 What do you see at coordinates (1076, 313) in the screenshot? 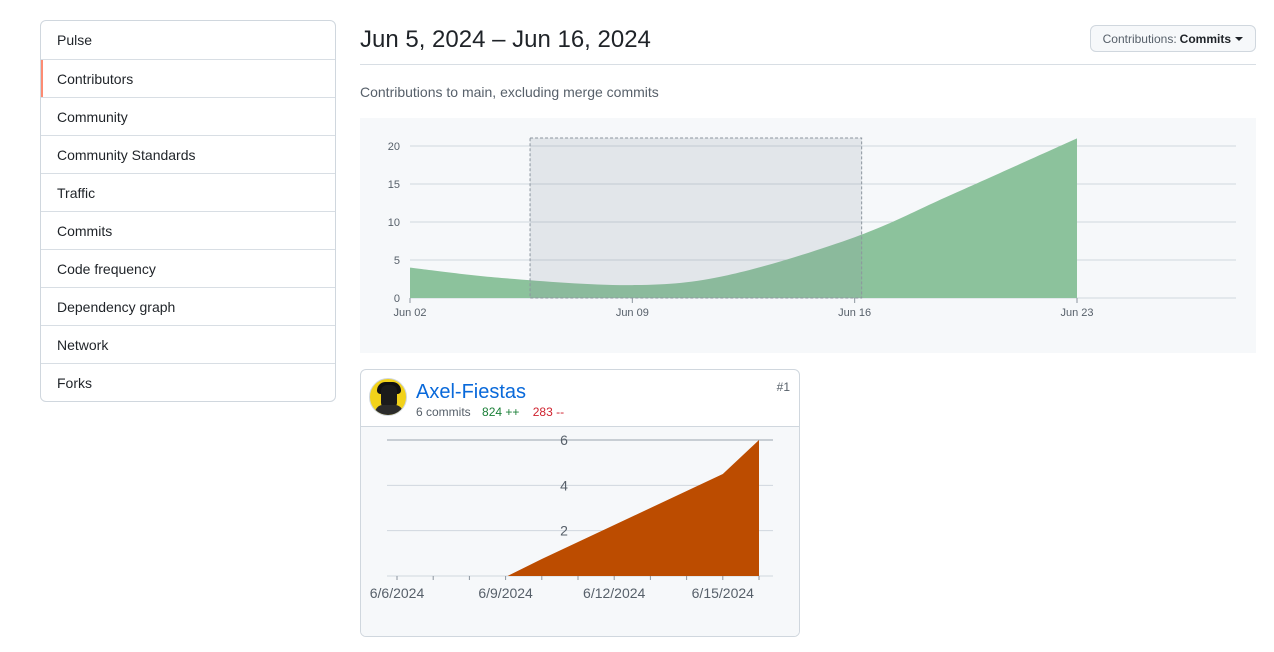
I see `x-tick-label: Jun 23` at bounding box center [1076, 313].